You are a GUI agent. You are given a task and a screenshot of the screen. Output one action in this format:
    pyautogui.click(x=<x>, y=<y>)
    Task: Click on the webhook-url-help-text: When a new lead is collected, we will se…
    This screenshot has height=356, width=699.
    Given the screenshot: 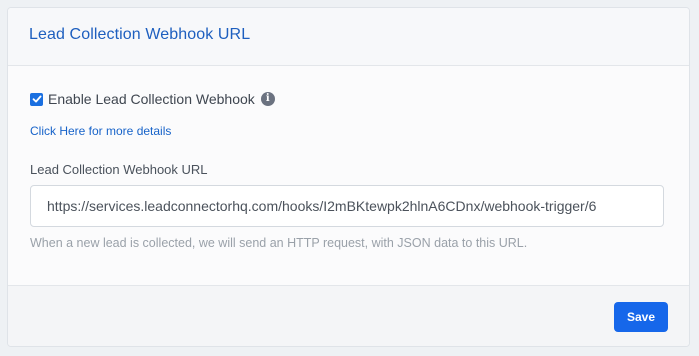 What is the action you would take?
    pyautogui.click(x=279, y=243)
    